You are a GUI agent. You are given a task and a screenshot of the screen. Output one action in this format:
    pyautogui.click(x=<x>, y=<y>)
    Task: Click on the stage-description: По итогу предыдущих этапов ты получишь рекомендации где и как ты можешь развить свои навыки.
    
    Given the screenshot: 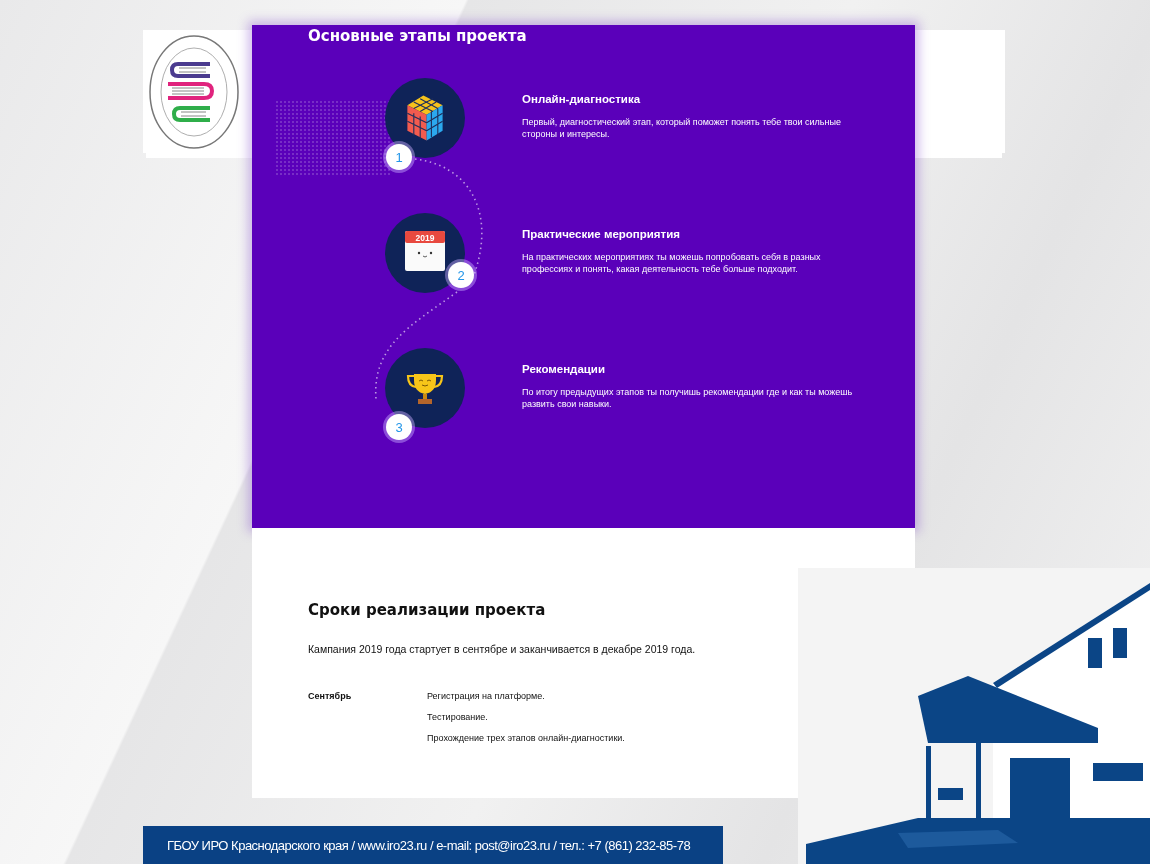 What is the action you would take?
    pyautogui.click(x=688, y=398)
    